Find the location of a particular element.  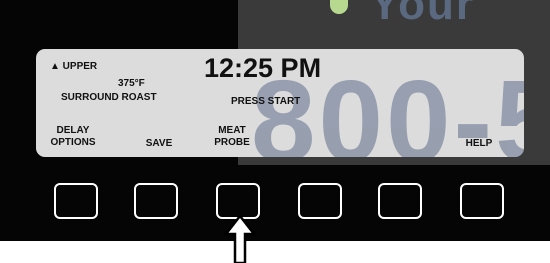

softkey-label-help: HELP is located at coordinates (479, 143).